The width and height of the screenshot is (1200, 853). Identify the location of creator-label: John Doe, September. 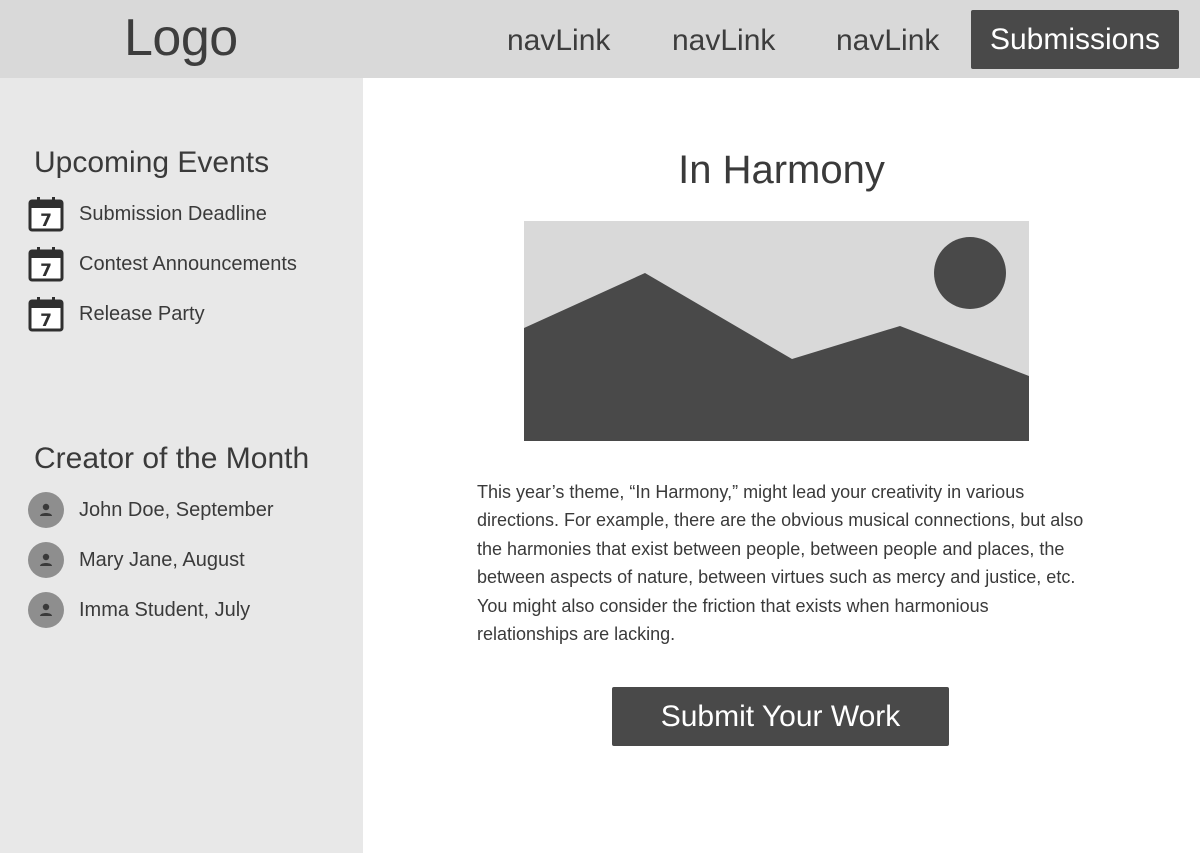
(176, 509).